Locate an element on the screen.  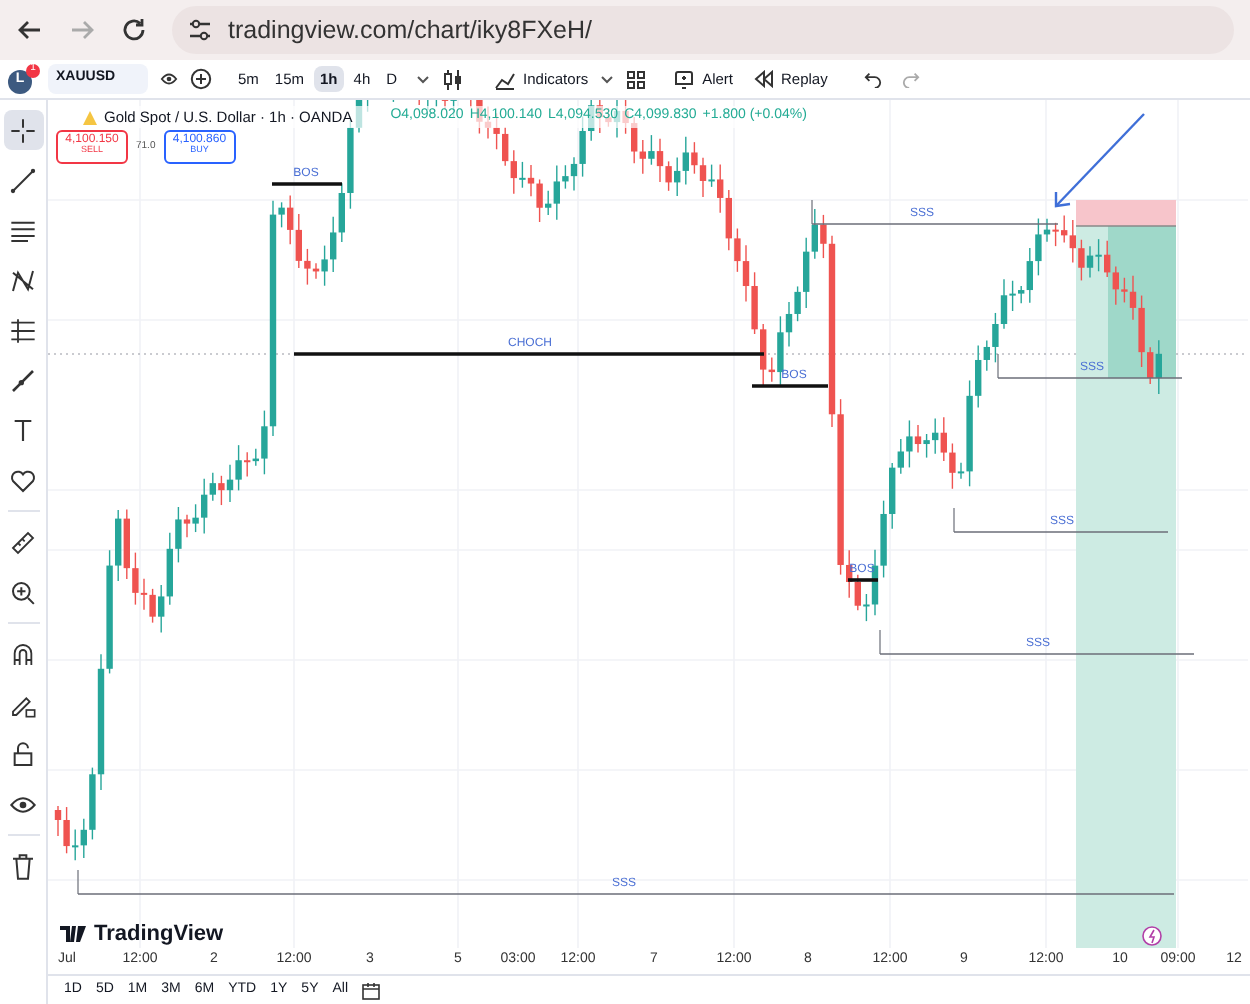
crosshair-icon is located at coordinates (23, 130).